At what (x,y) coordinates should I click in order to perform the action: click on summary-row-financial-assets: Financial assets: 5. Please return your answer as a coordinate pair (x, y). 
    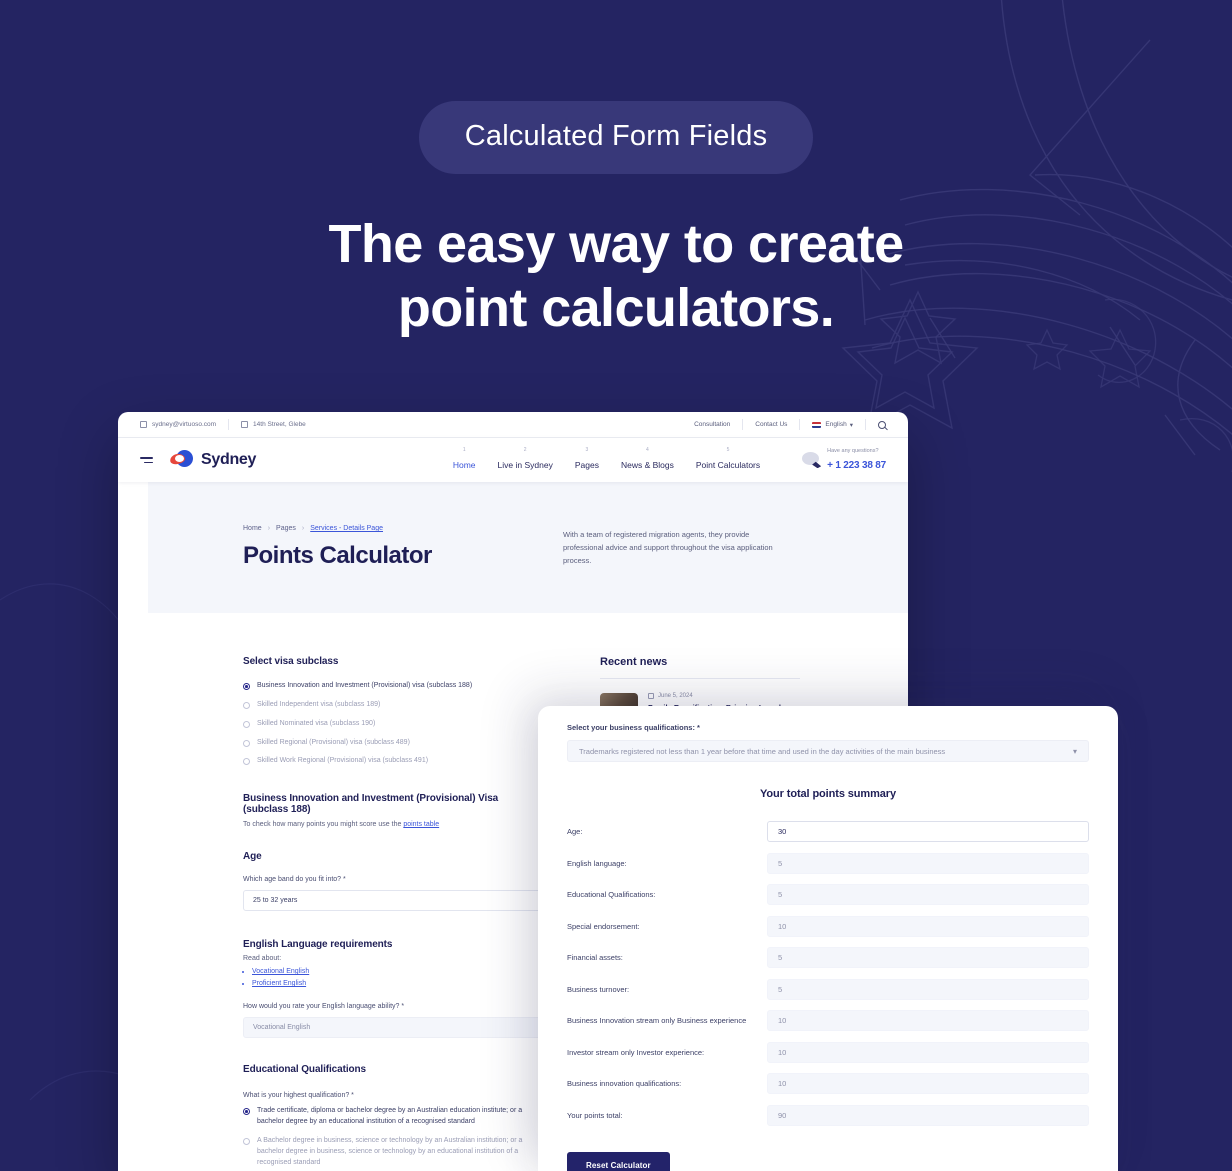
    Looking at the image, I should click on (828, 957).